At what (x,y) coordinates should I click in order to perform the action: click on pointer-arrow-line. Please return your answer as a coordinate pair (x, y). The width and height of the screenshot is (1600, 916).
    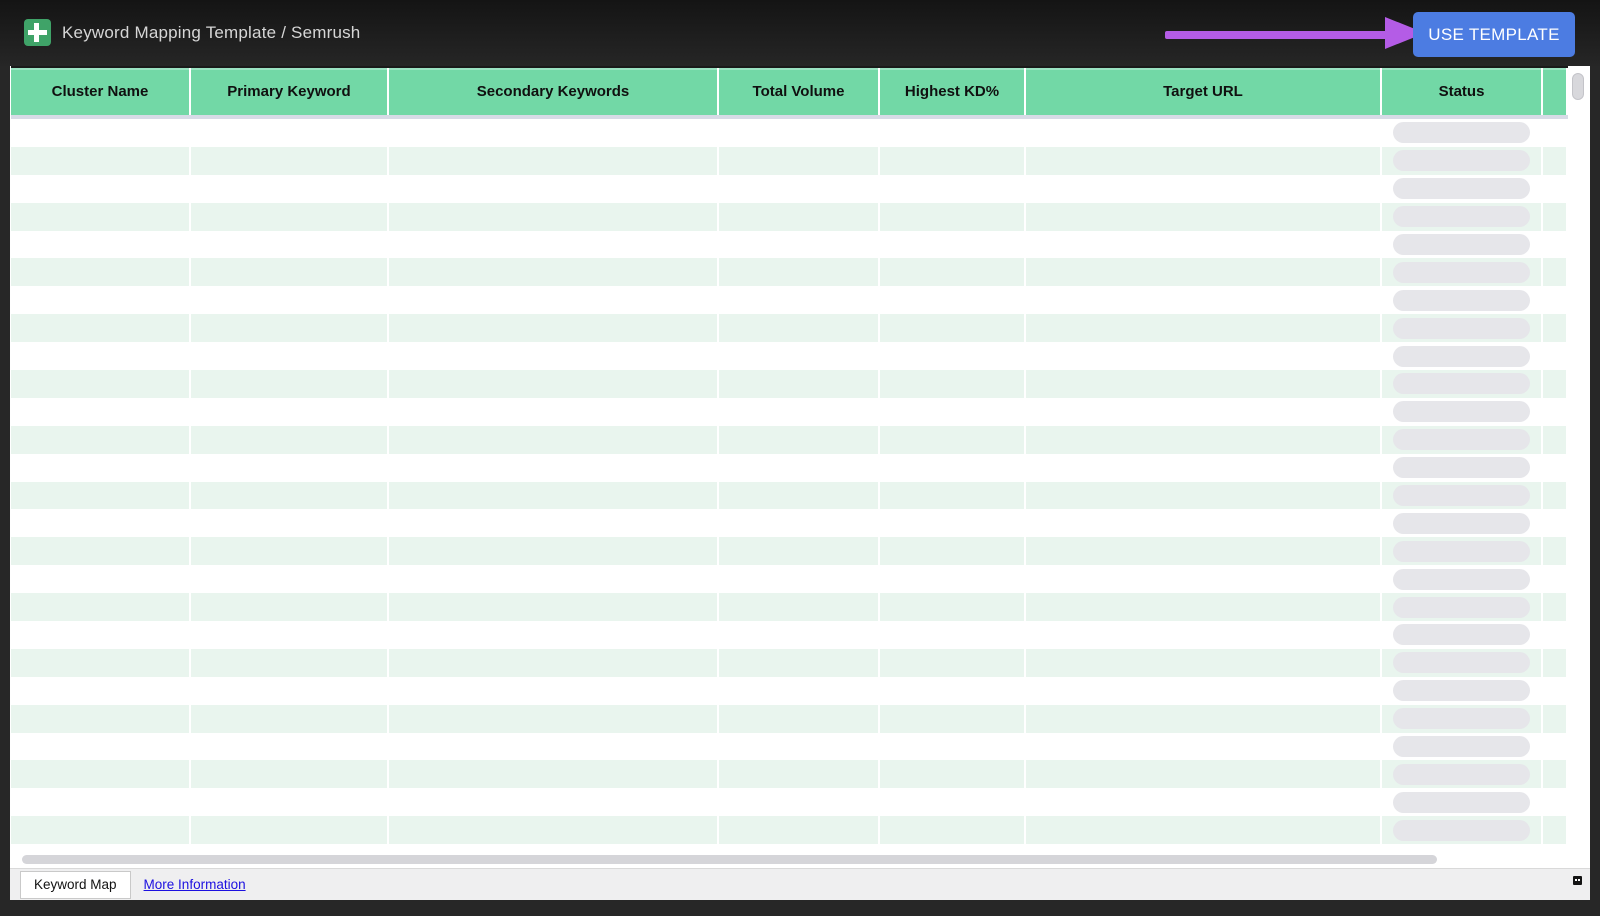
    Looking at the image, I should click on (1279, 35).